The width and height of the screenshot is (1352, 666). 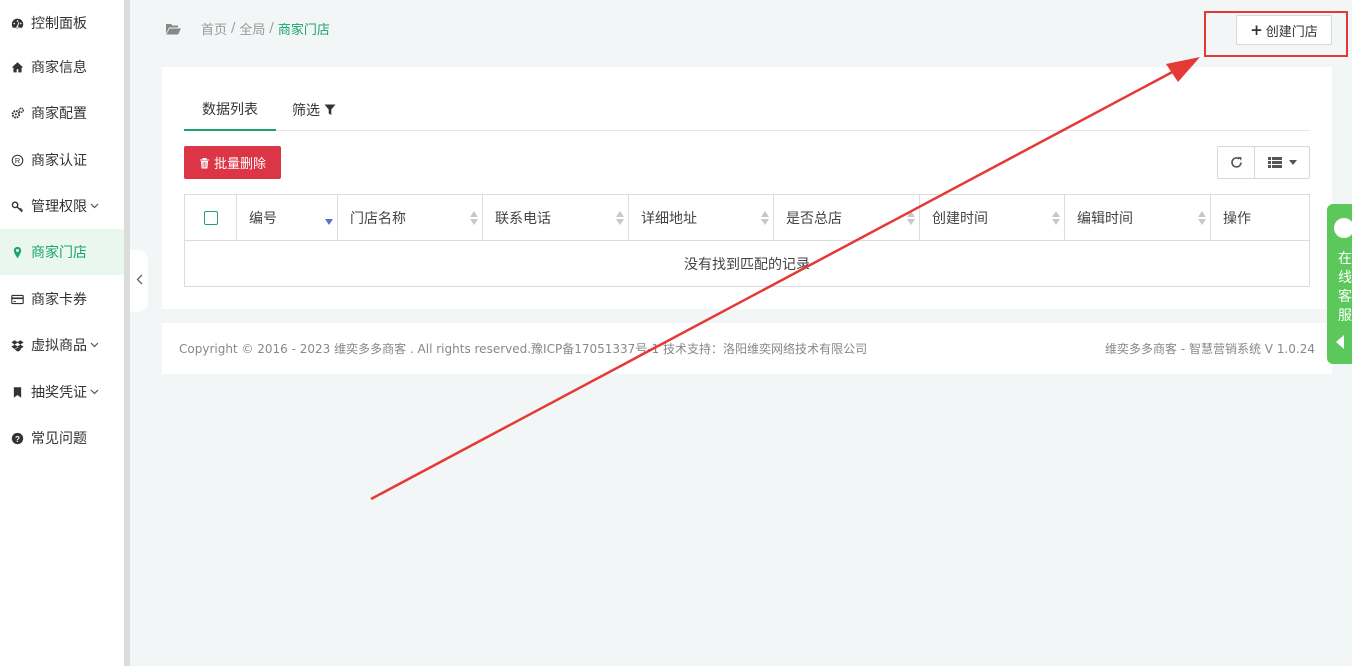 I want to click on sidebar-item-label: 商家门店, so click(x=59, y=253).